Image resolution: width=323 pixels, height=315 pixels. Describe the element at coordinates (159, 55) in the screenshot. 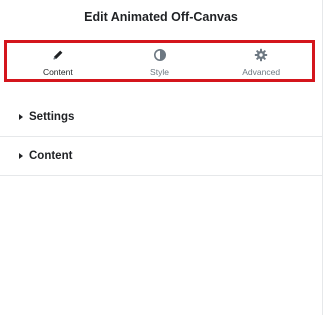

I see `half-circle-icon` at that location.